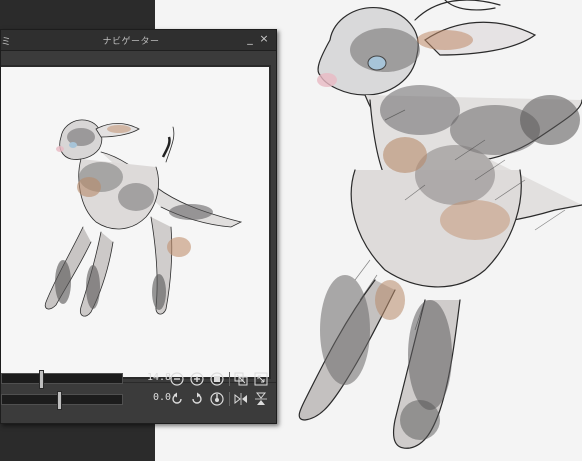  I want to click on rotation-slider-handle, so click(59, 400).